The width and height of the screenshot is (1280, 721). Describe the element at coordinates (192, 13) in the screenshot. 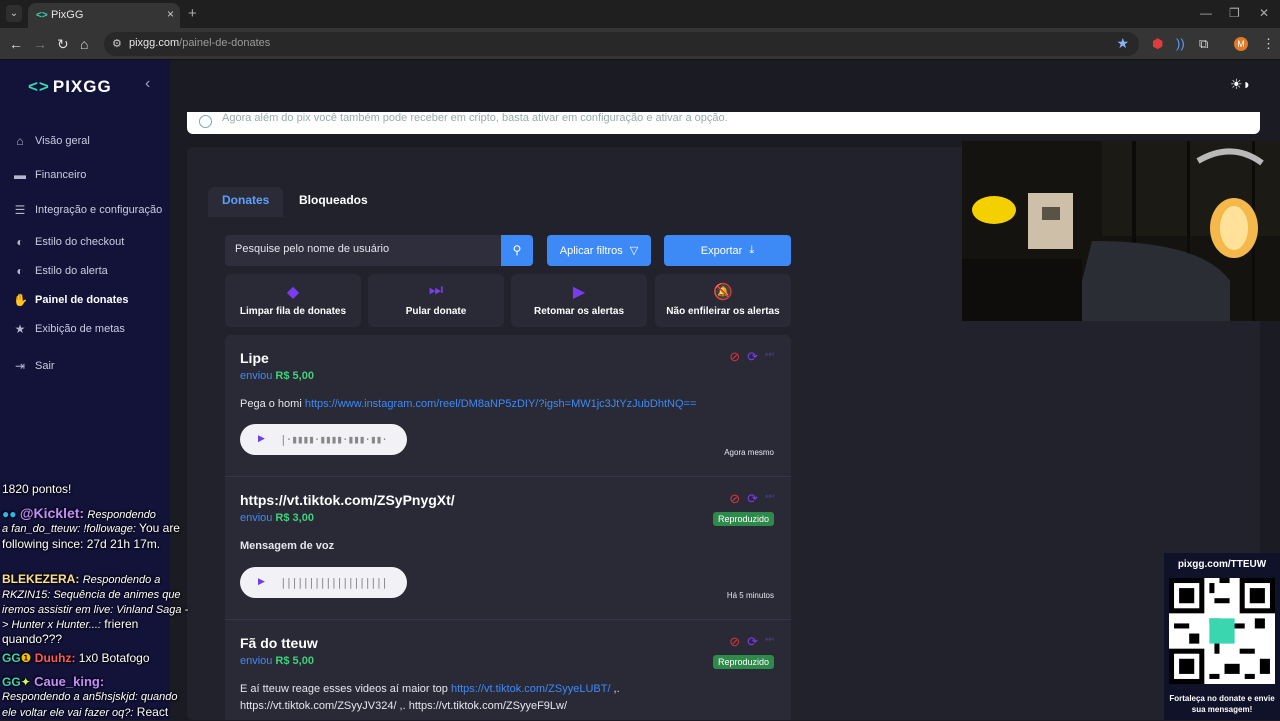

I see `new-tab-icon: +` at that location.